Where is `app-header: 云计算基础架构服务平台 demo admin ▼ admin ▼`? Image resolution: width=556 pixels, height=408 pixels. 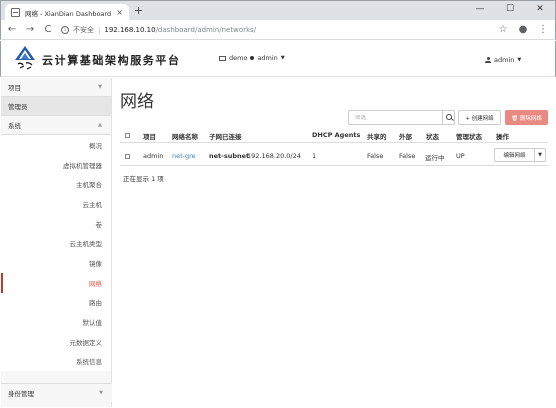 app-header: 云计算基础架构服务平台 demo admin ▼ admin ▼ is located at coordinates (278, 59).